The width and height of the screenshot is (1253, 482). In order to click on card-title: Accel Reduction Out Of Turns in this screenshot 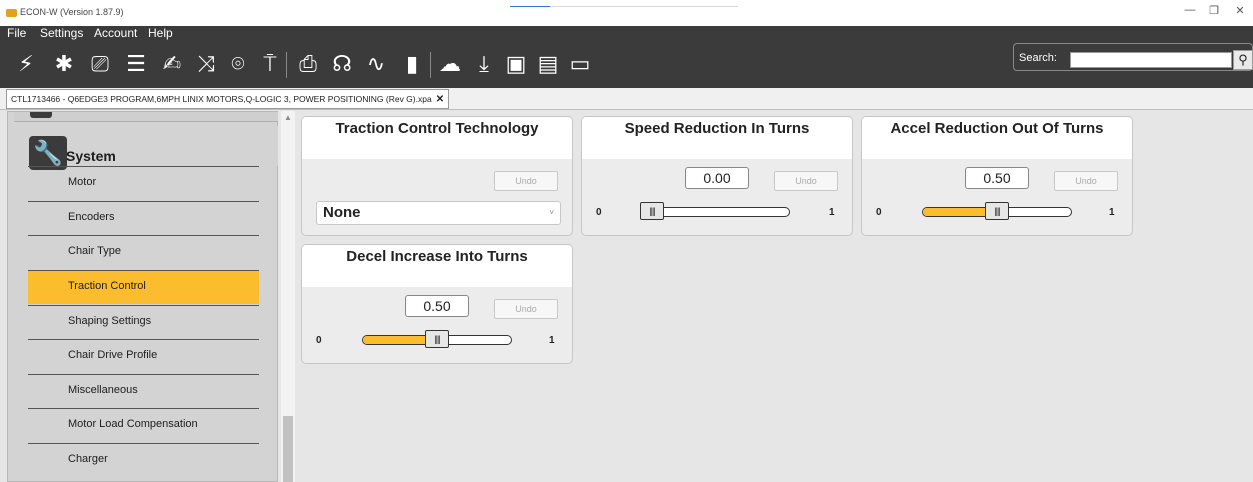, I will do `click(997, 138)`.